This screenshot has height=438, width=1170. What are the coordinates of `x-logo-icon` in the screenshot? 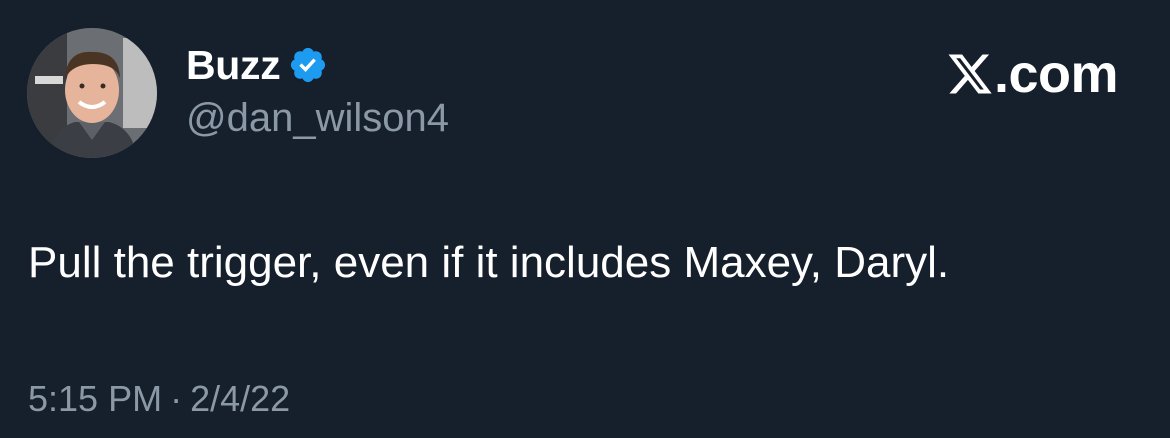 It's located at (970, 74).